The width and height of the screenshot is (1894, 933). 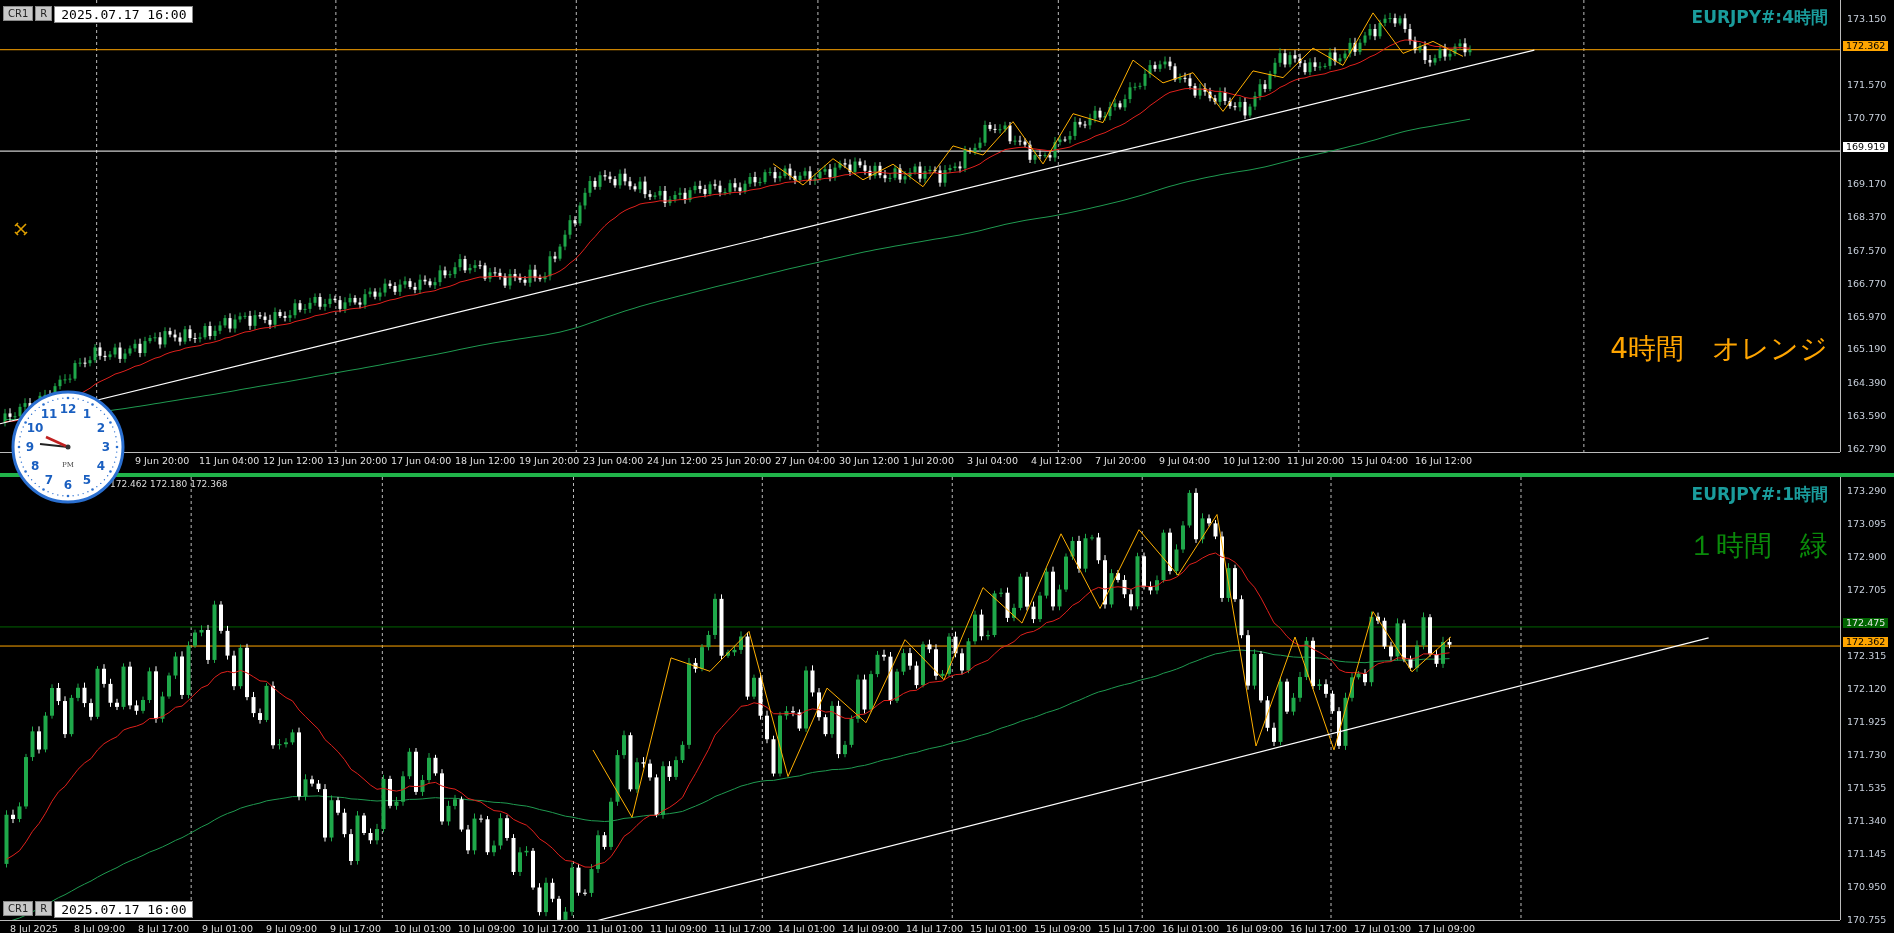 I want to click on price-tick-label: 171.340, so click(x=1867, y=820).